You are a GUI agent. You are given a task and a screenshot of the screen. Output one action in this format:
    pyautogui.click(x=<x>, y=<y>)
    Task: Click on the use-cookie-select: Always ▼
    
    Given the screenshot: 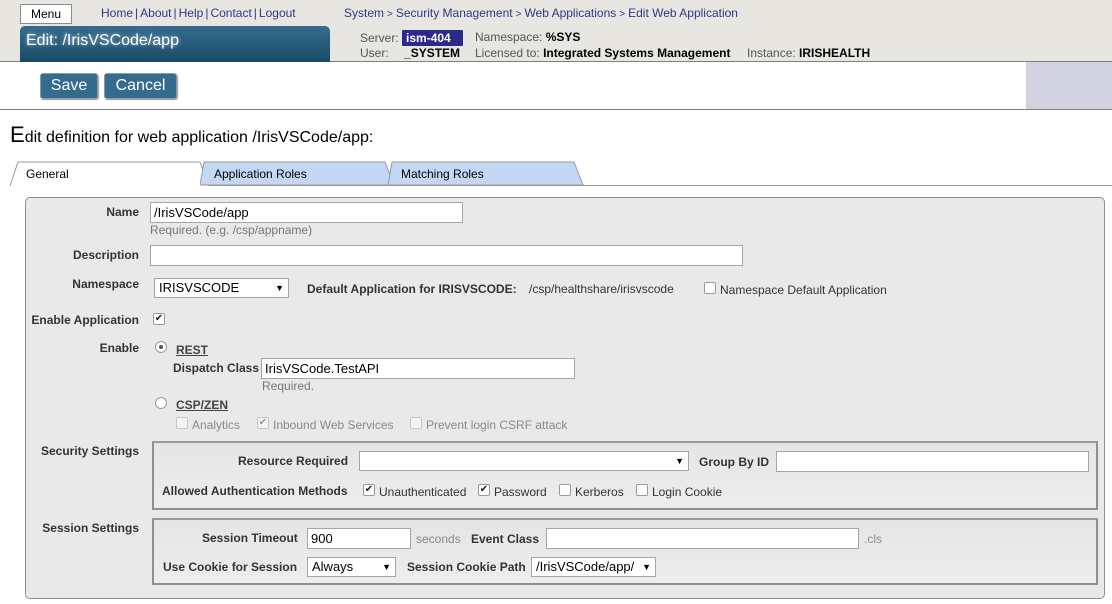 What is the action you would take?
    pyautogui.click(x=351, y=567)
    